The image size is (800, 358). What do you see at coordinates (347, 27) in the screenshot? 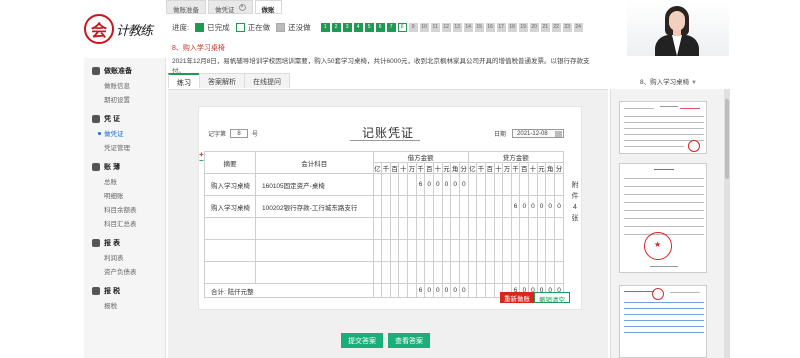
I see `progress-step: 3` at bounding box center [347, 27].